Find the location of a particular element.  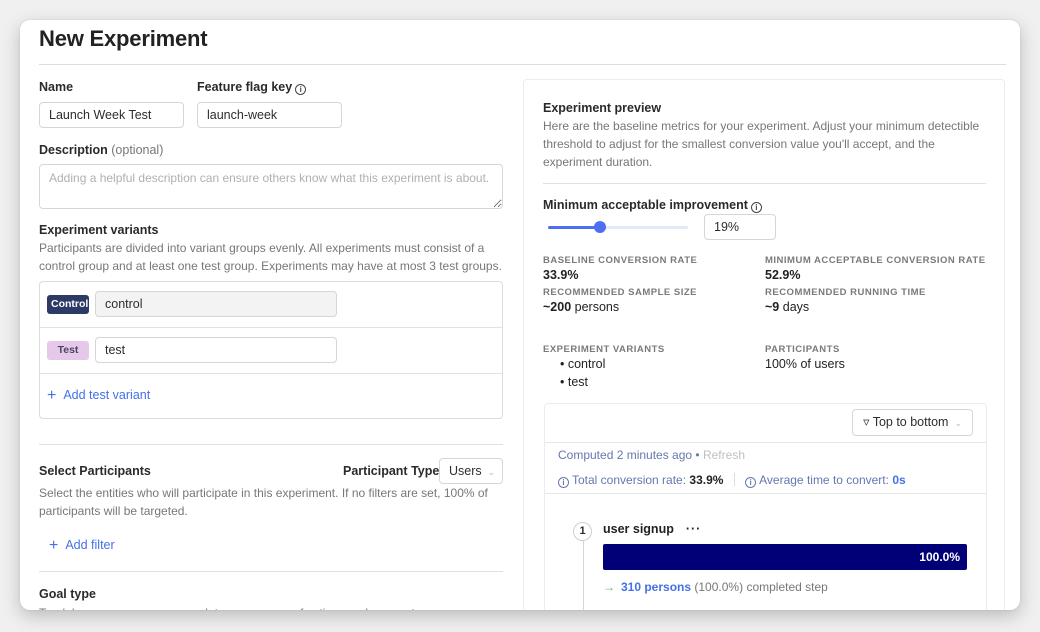

mai-slider is located at coordinates (618, 227).